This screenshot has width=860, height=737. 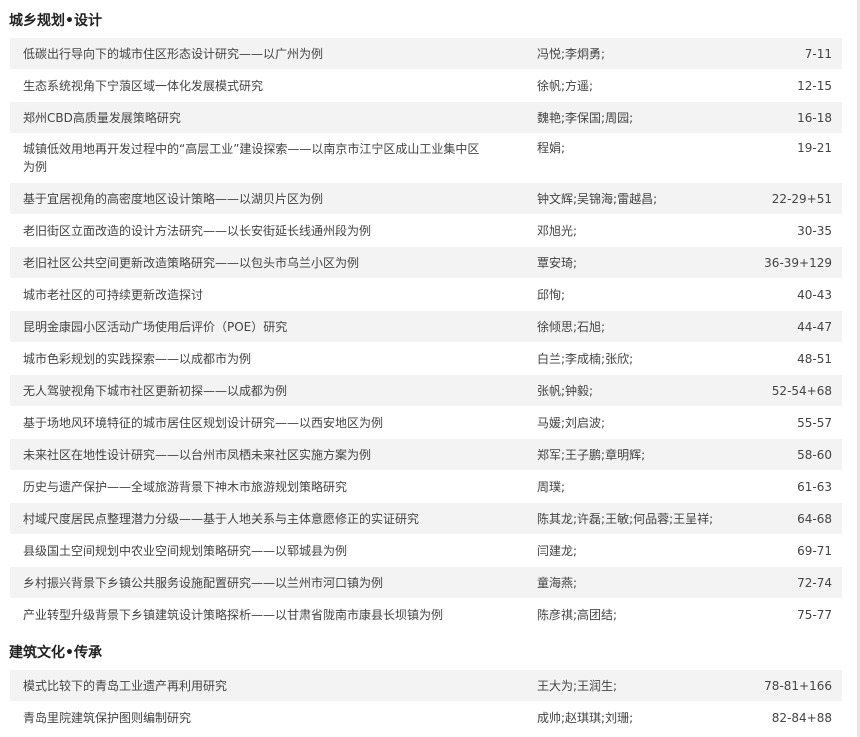 I want to click on article-title-link: 昆明金康园小区活动广场使用后评价（POE）研究, so click(x=245, y=327).